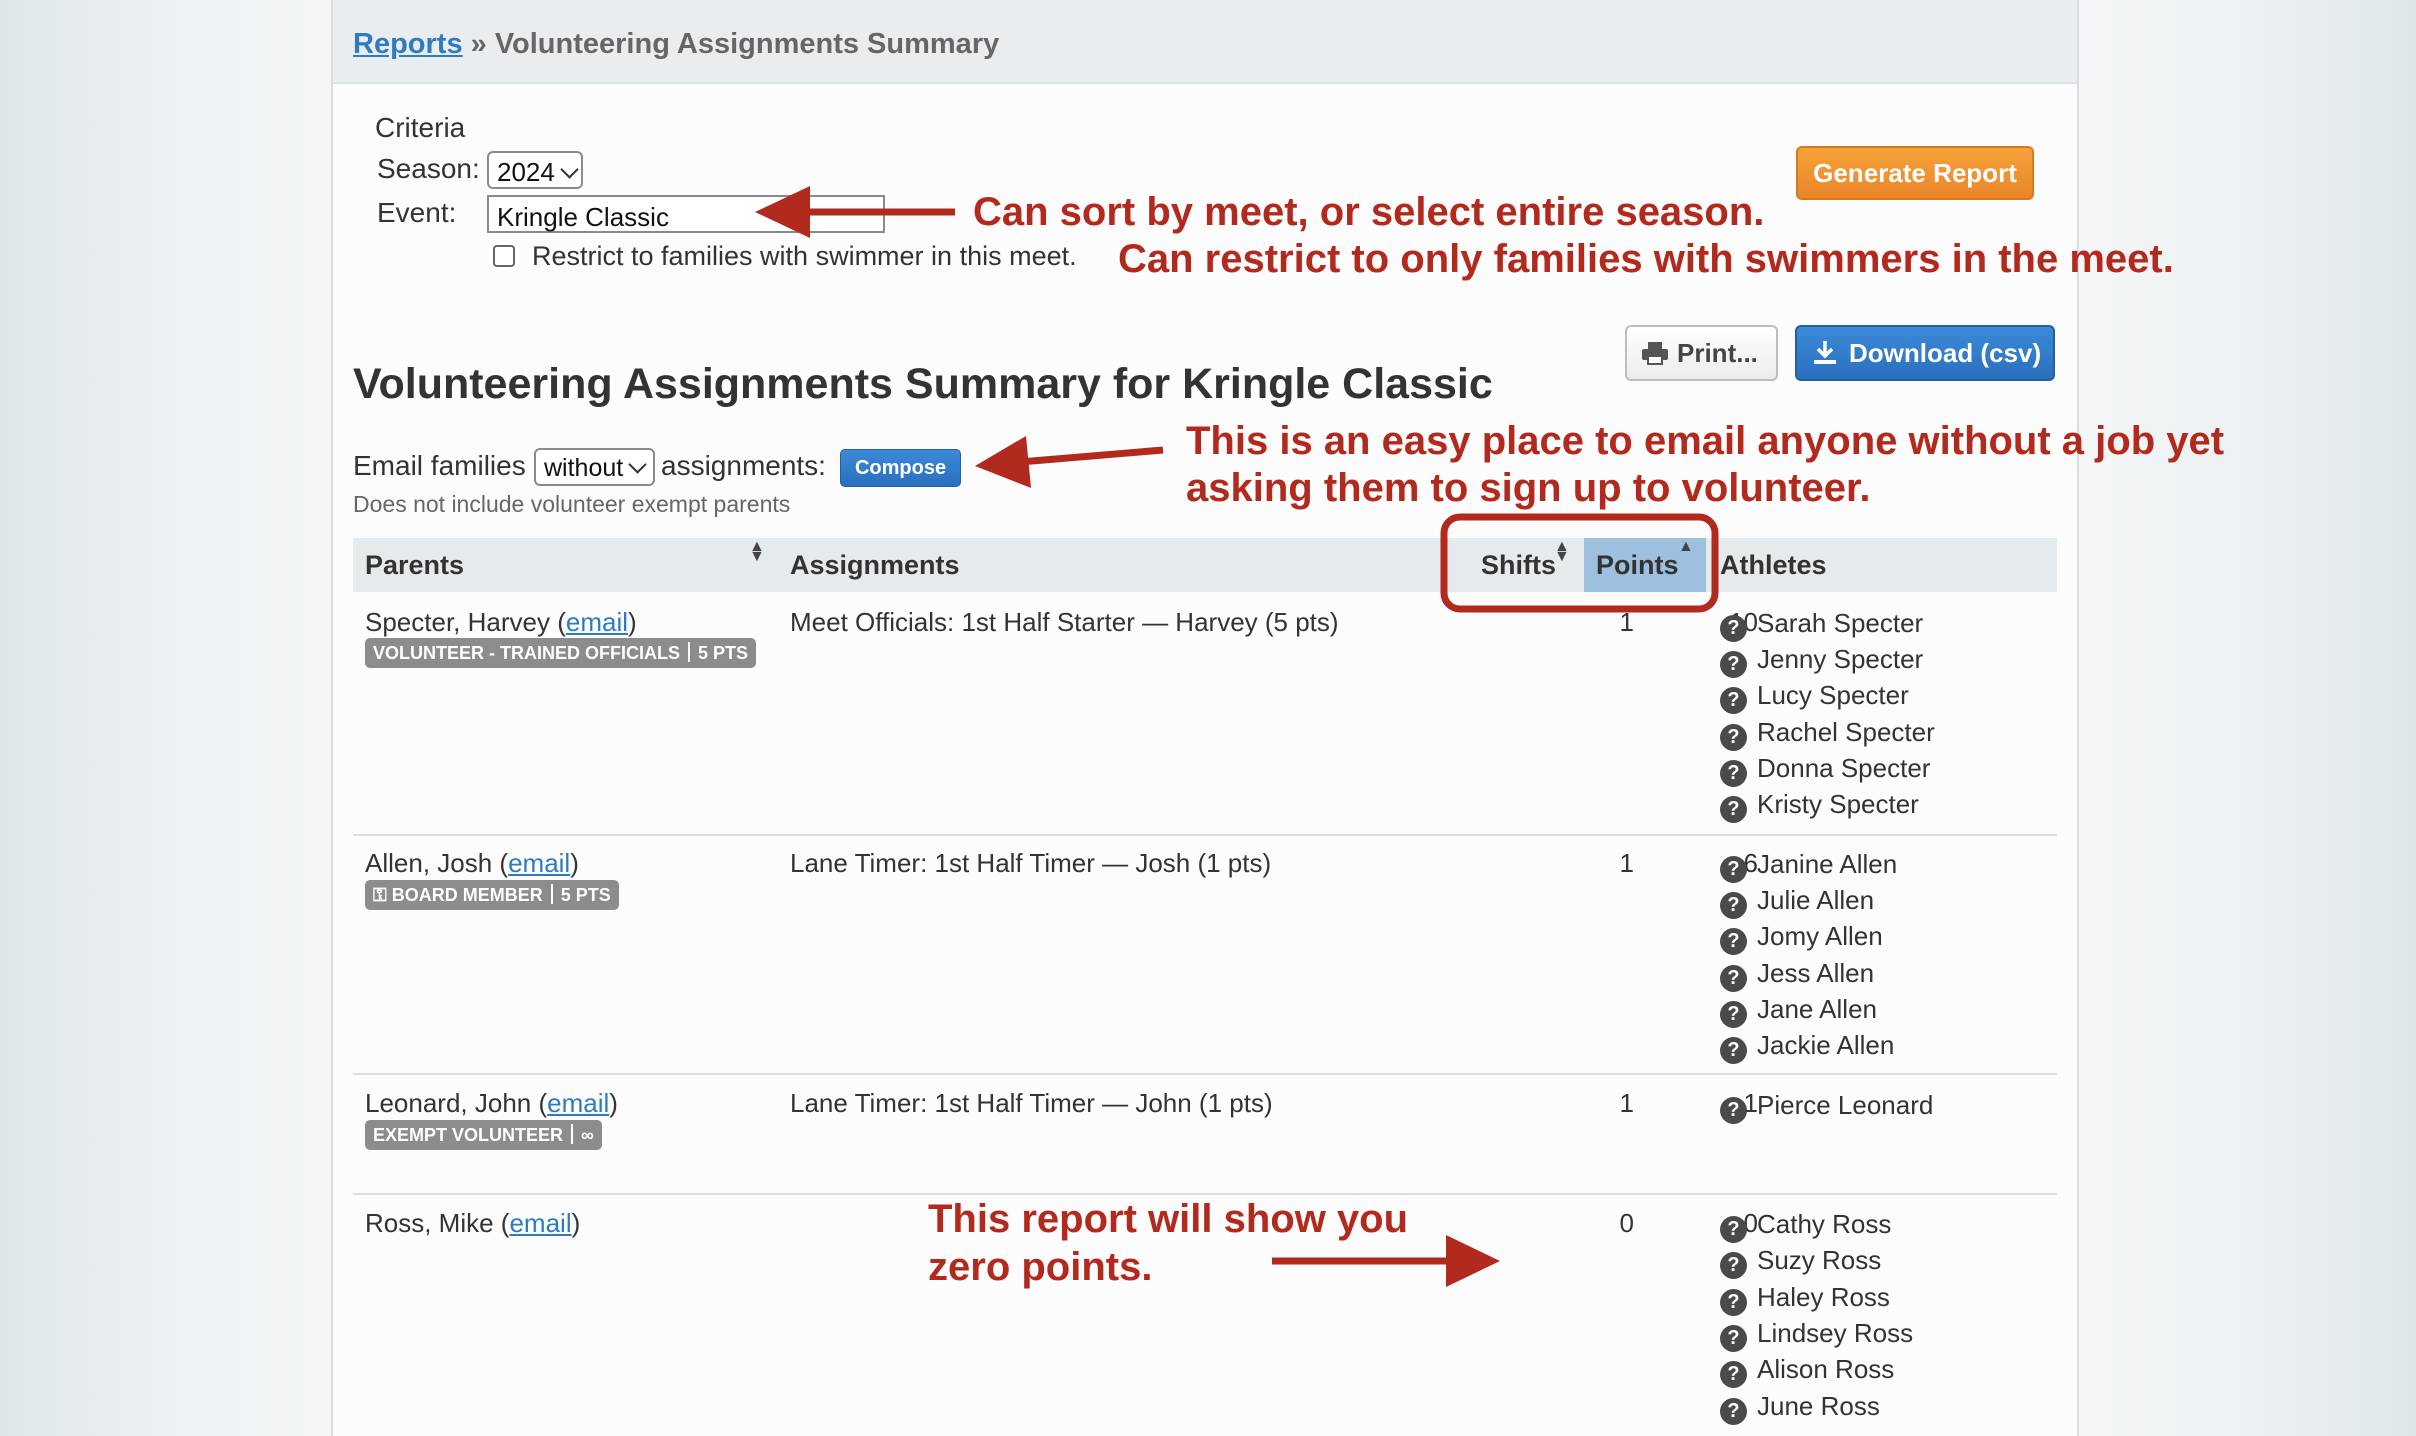  I want to click on generate-report-button: Generate Report, so click(1915, 173).